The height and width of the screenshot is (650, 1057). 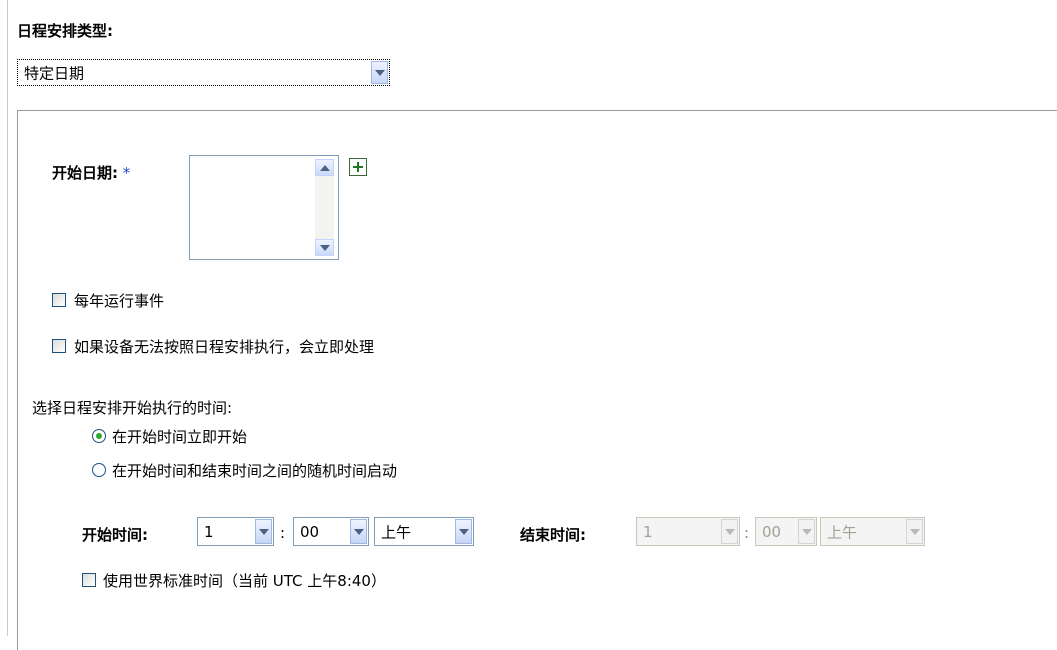 What do you see at coordinates (264, 207) in the screenshot?
I see `start-date-list` at bounding box center [264, 207].